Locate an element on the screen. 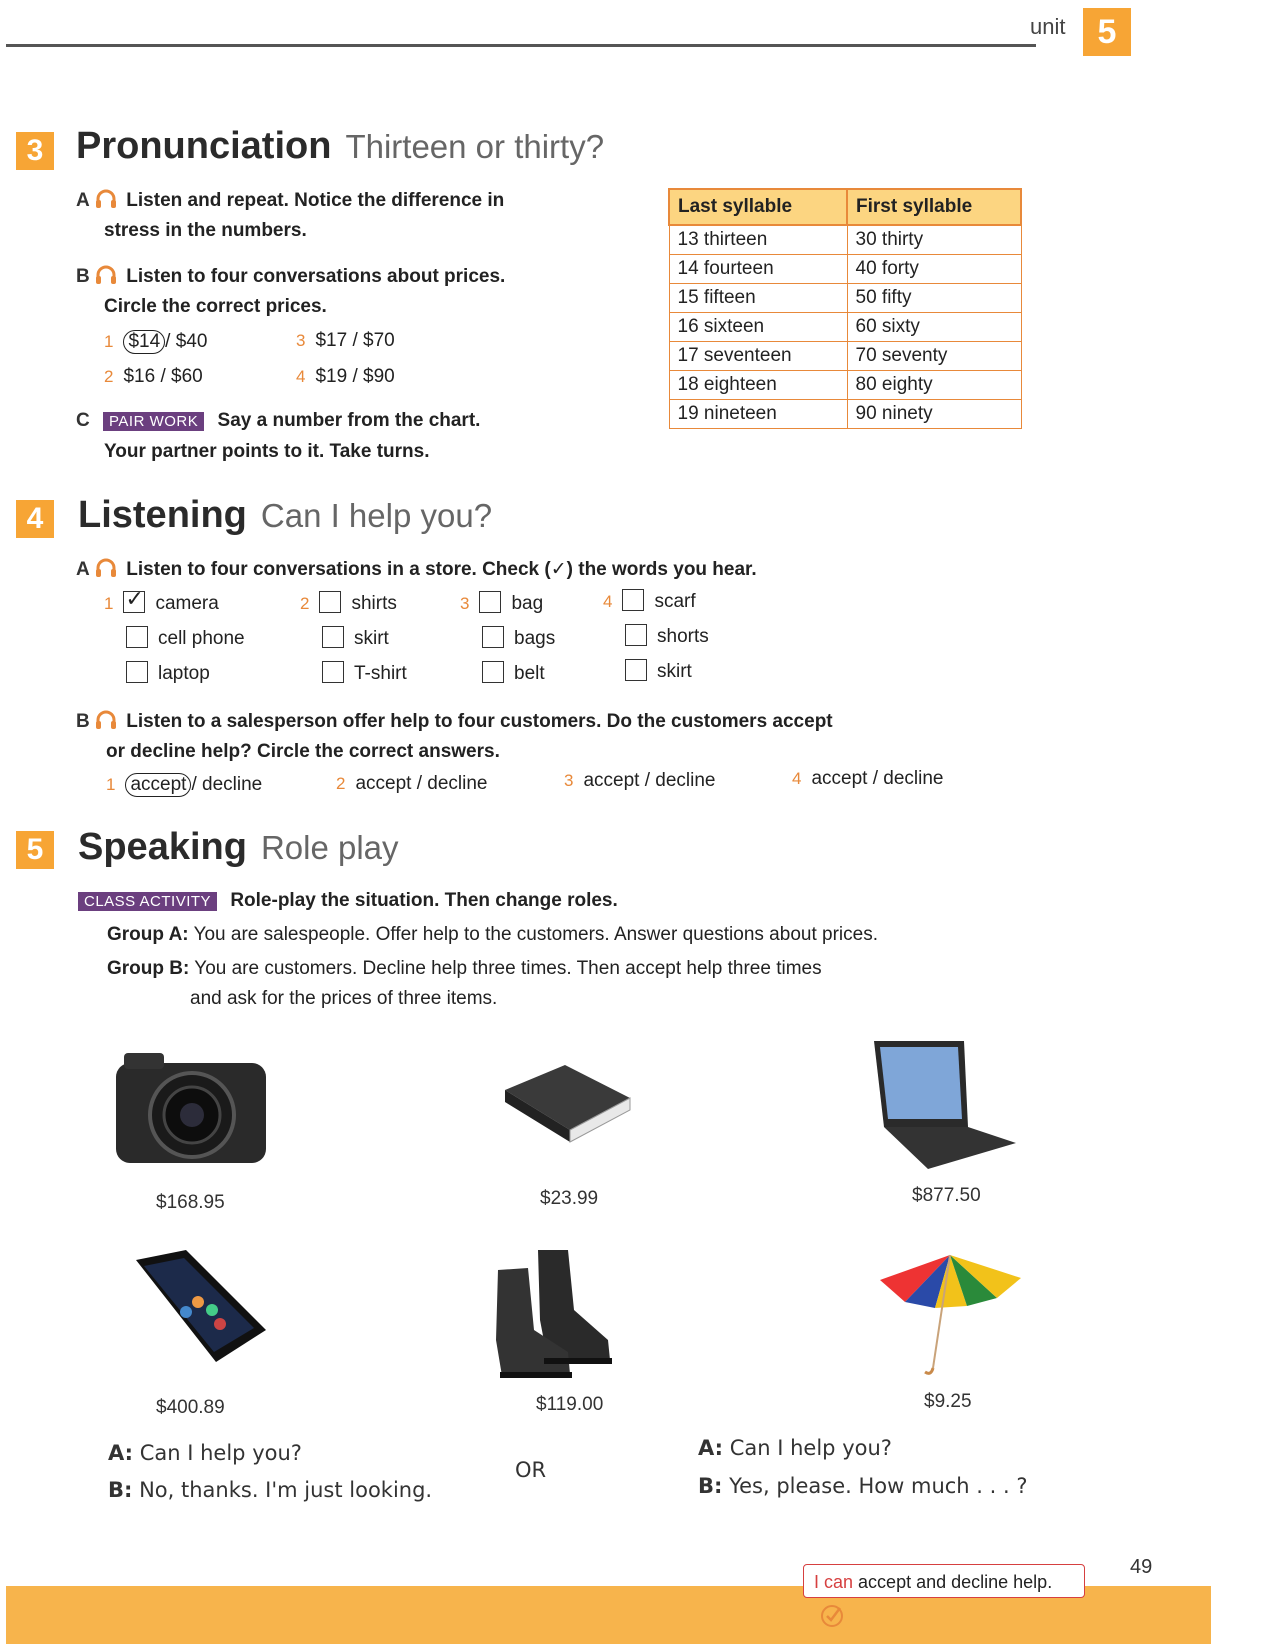 The image size is (1275, 1650). checkbox-bag is located at coordinates (490, 602).